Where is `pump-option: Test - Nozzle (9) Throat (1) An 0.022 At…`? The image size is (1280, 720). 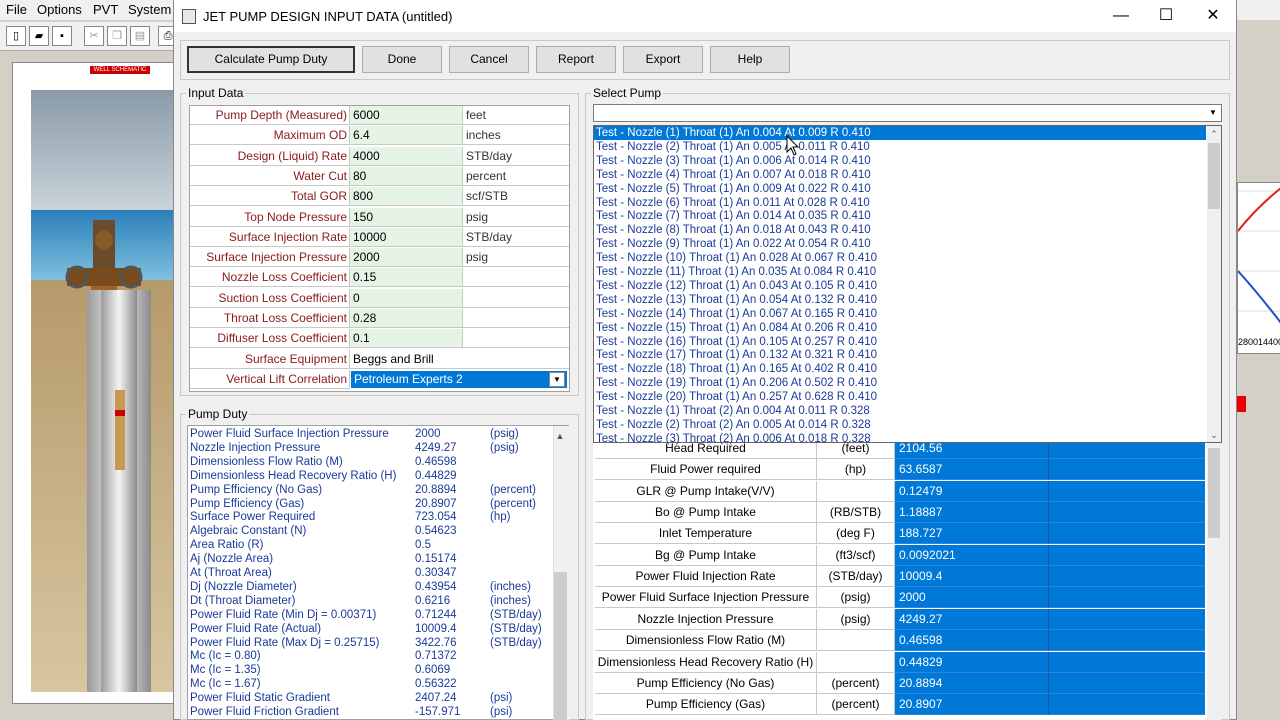 pump-option: Test - Nozzle (9) Throat (1) An 0.022 At… is located at coordinates (900, 244).